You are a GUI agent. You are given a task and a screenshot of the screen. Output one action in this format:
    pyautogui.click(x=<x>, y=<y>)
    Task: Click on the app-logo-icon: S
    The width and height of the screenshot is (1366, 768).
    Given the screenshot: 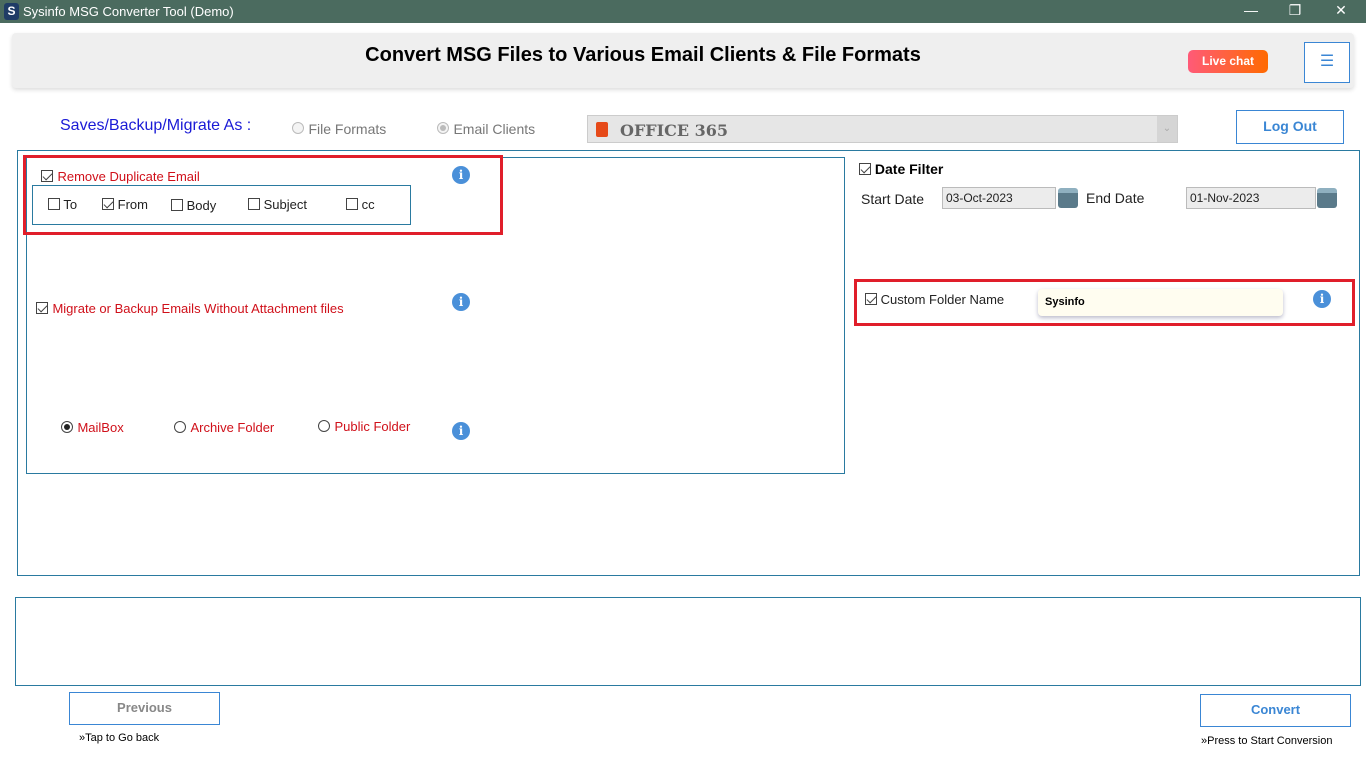 What is the action you would take?
    pyautogui.click(x=11, y=11)
    